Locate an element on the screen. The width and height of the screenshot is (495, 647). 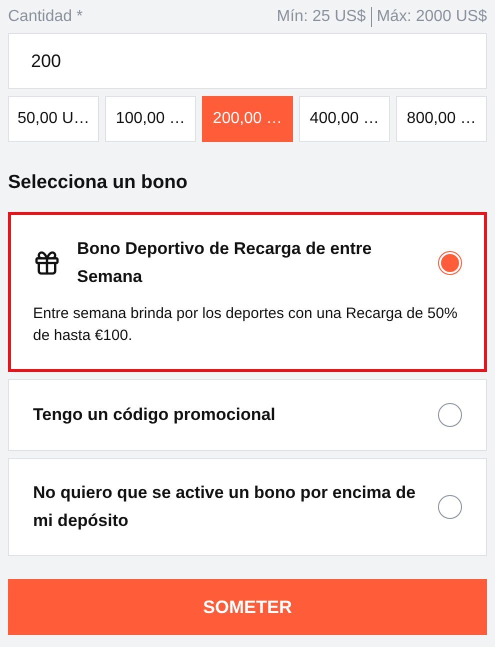
maximum-amount: Máx: 2000 US$ is located at coordinates (431, 17).